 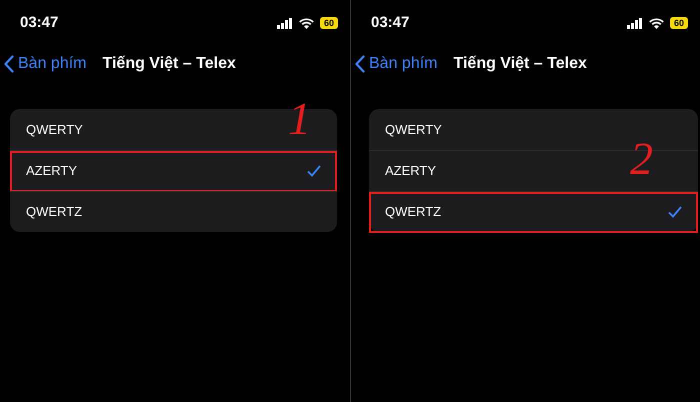 I want to click on step-number: 2, so click(x=641, y=159).